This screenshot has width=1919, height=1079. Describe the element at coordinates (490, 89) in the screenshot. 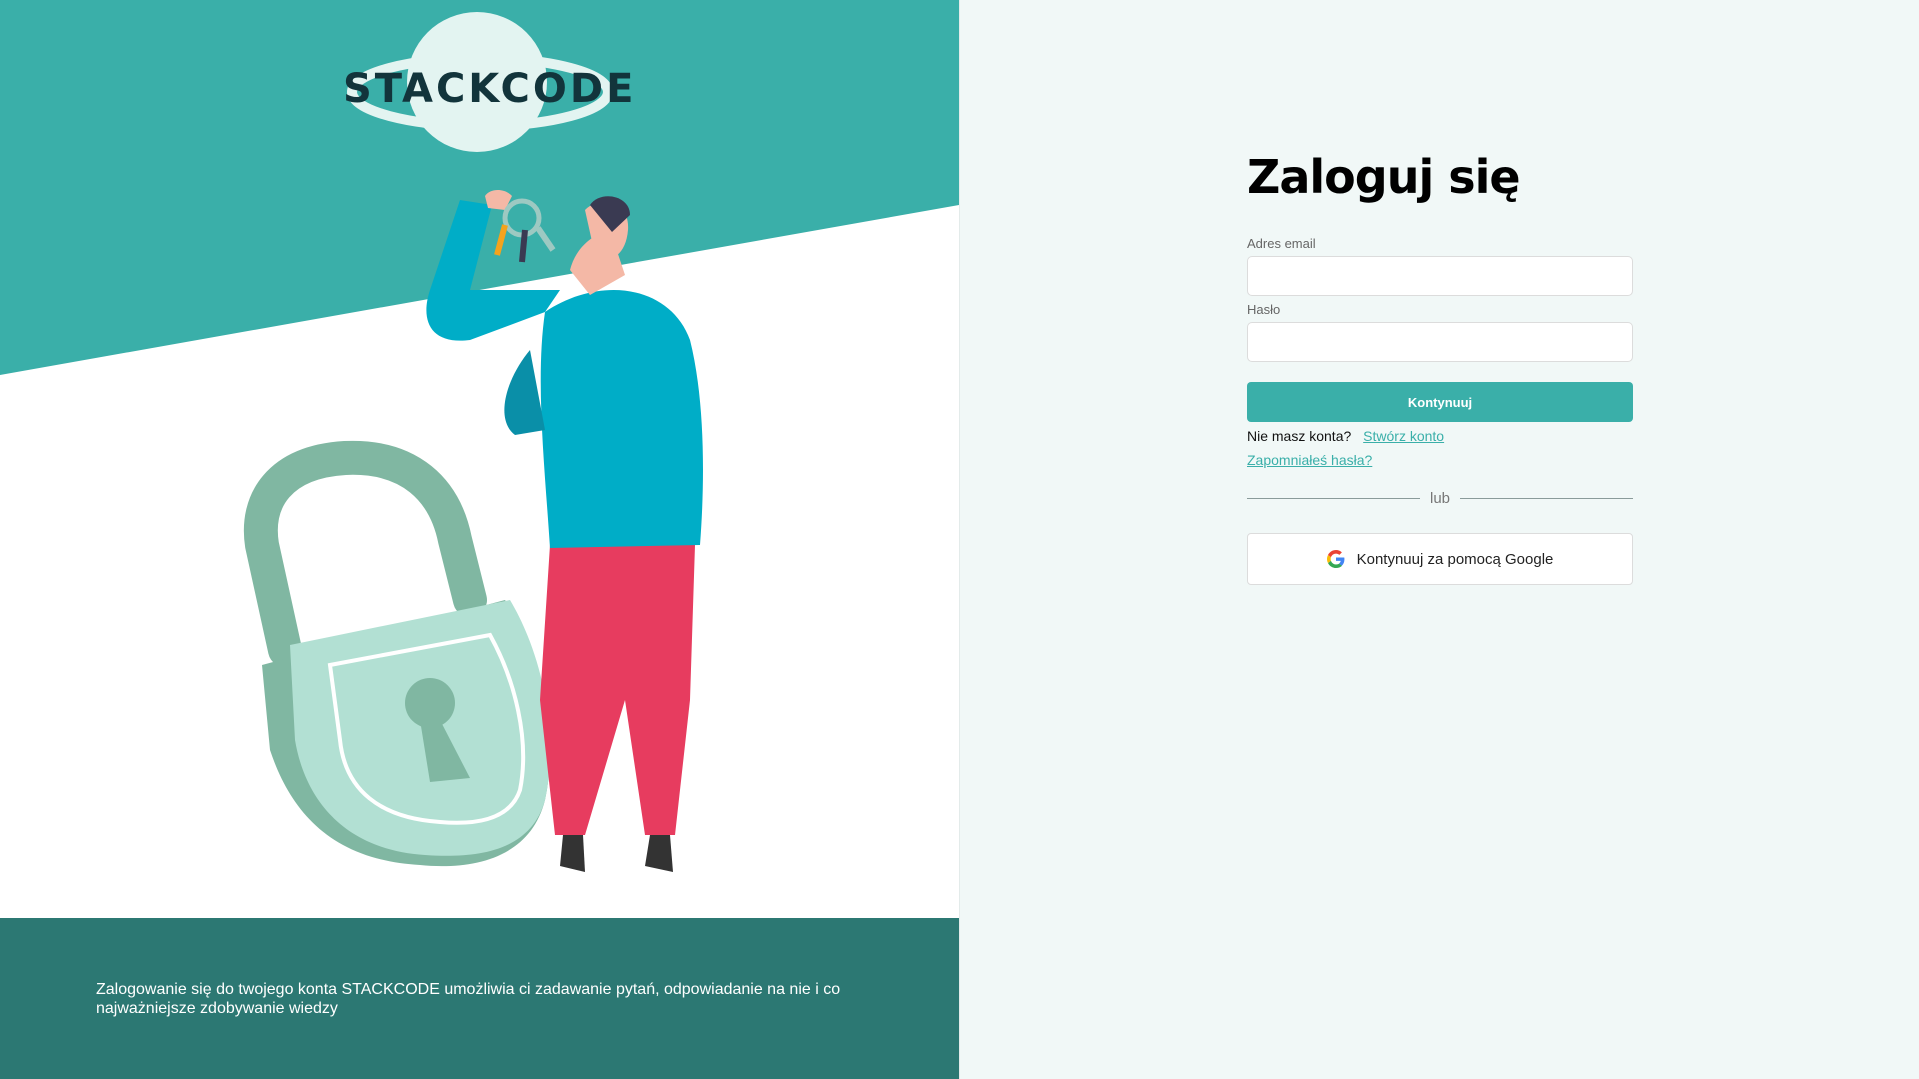

I see `logo-text: STACKCODE` at that location.